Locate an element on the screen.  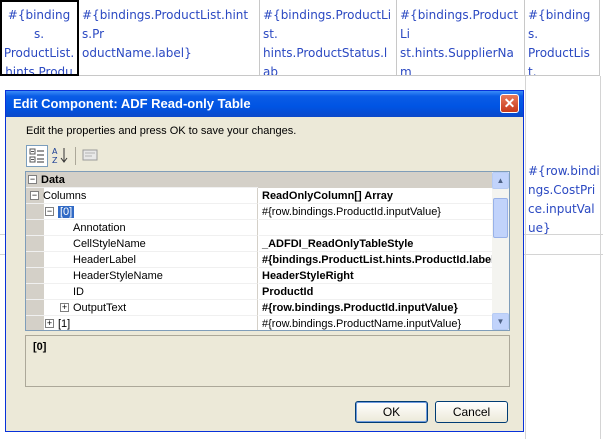
scroll-up-button: ▲ is located at coordinates (500, 180).